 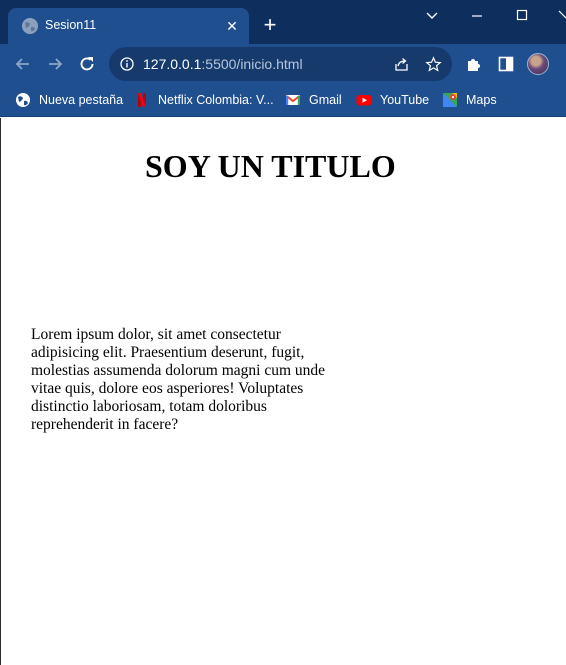 I want to click on reload-icon, so click(x=87, y=64).